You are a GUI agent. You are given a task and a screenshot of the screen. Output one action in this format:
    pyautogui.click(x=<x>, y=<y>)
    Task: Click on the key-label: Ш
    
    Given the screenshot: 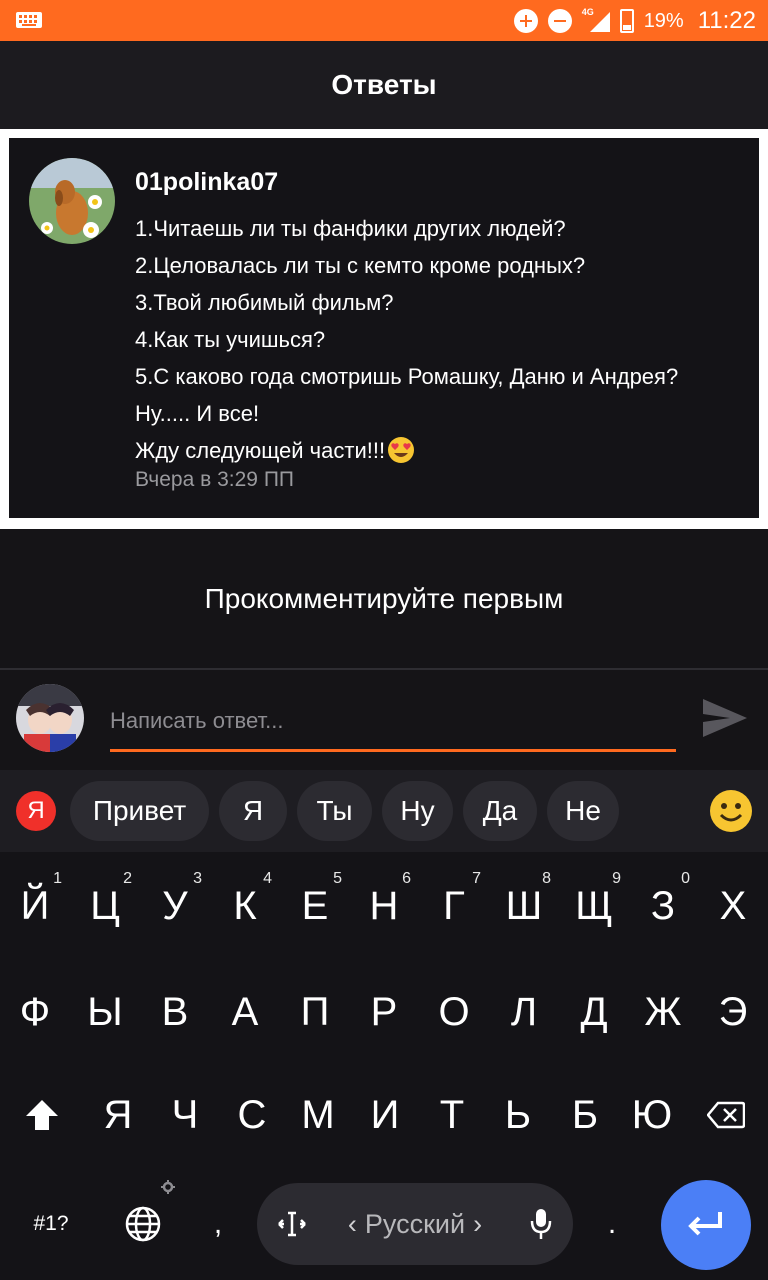 What is the action you would take?
    pyautogui.click(x=524, y=905)
    